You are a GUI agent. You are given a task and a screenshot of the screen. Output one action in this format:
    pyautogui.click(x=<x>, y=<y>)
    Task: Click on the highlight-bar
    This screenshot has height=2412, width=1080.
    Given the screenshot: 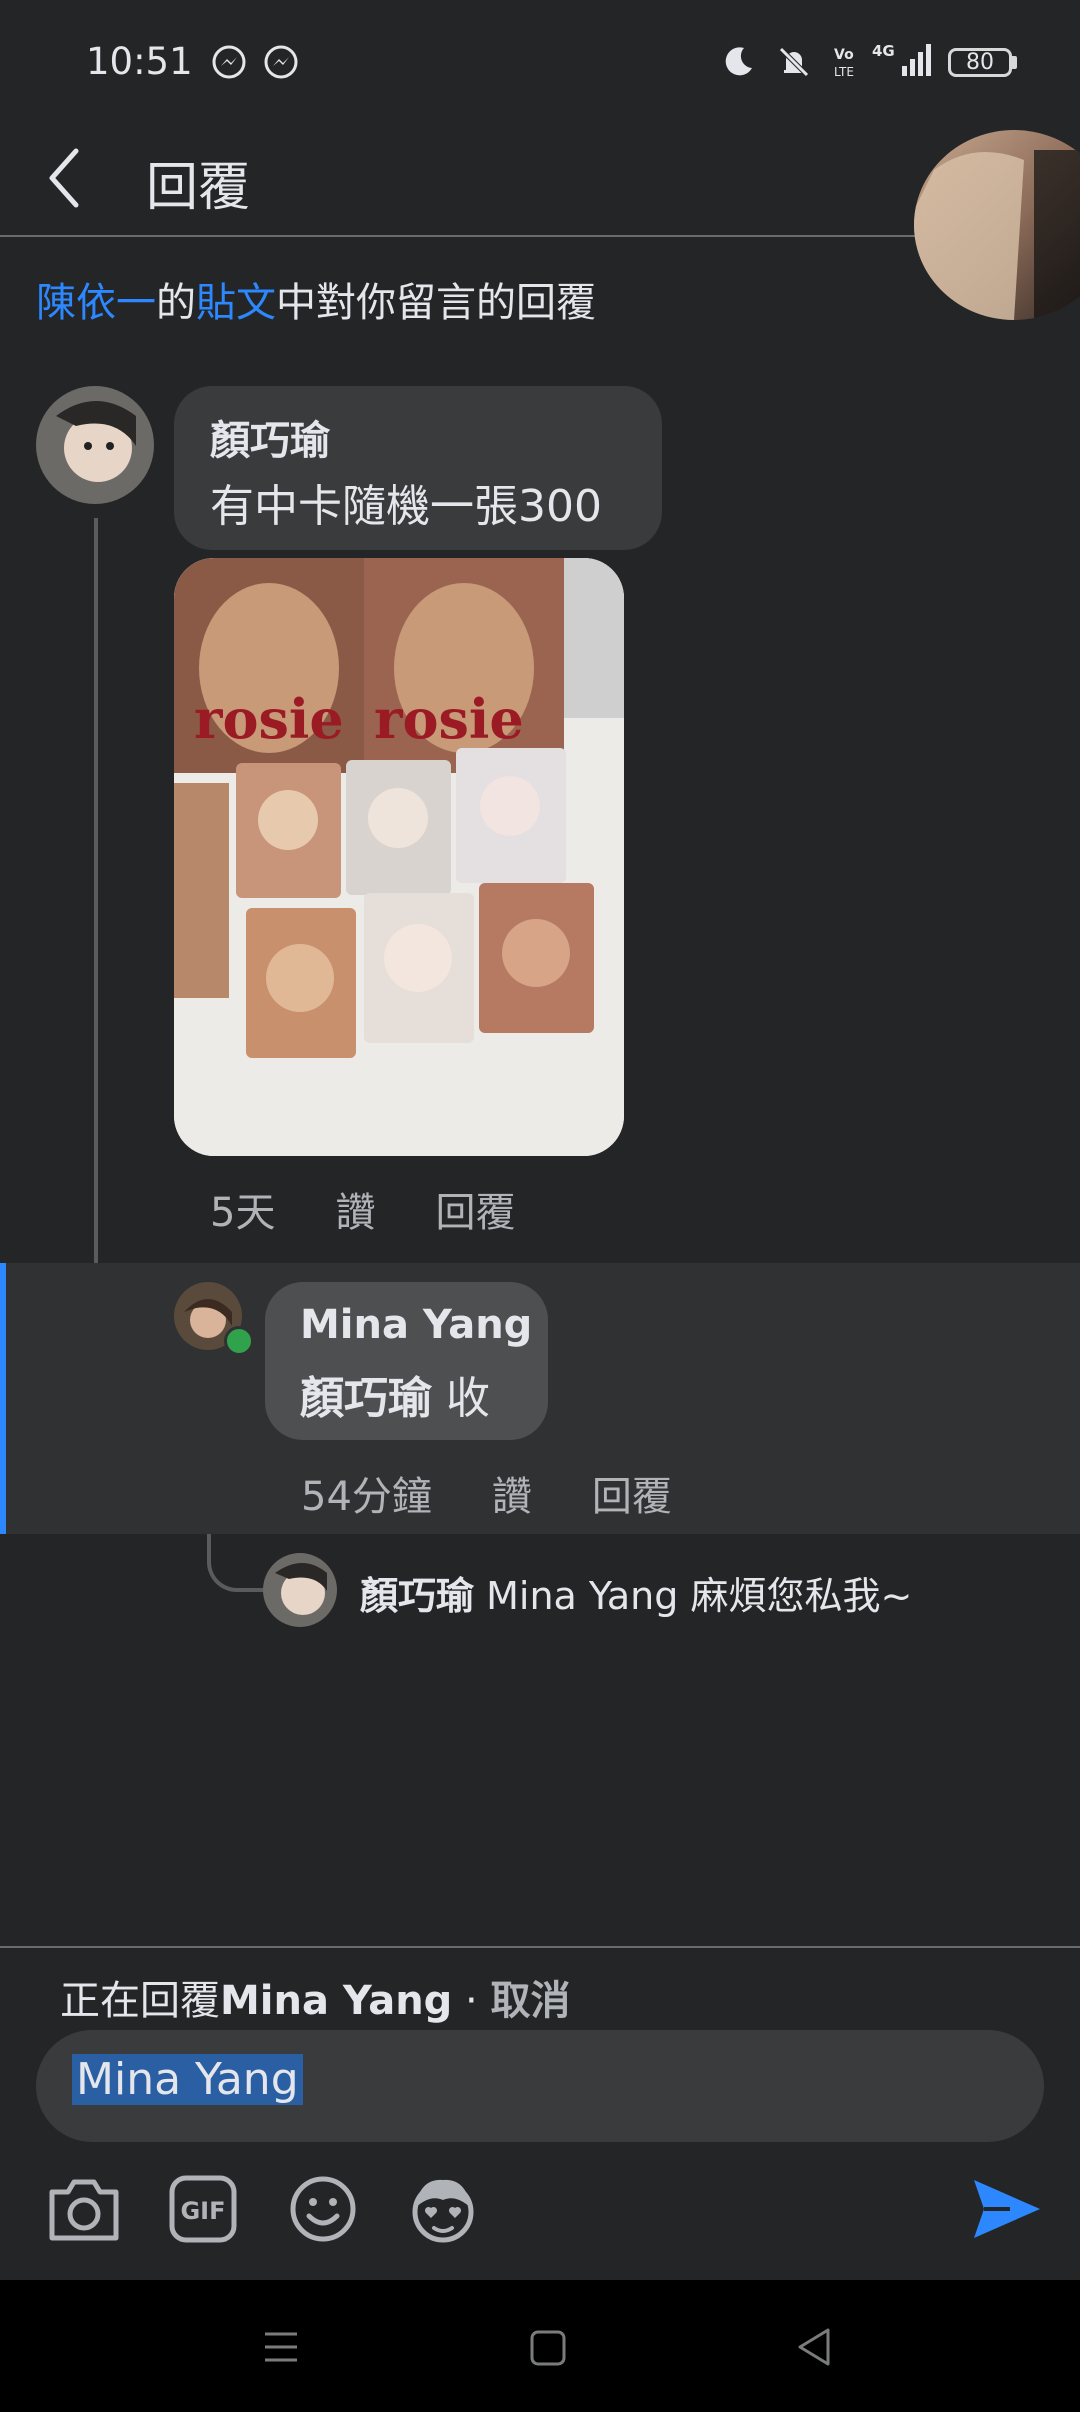 What is the action you would take?
    pyautogui.click(x=3, y=1398)
    